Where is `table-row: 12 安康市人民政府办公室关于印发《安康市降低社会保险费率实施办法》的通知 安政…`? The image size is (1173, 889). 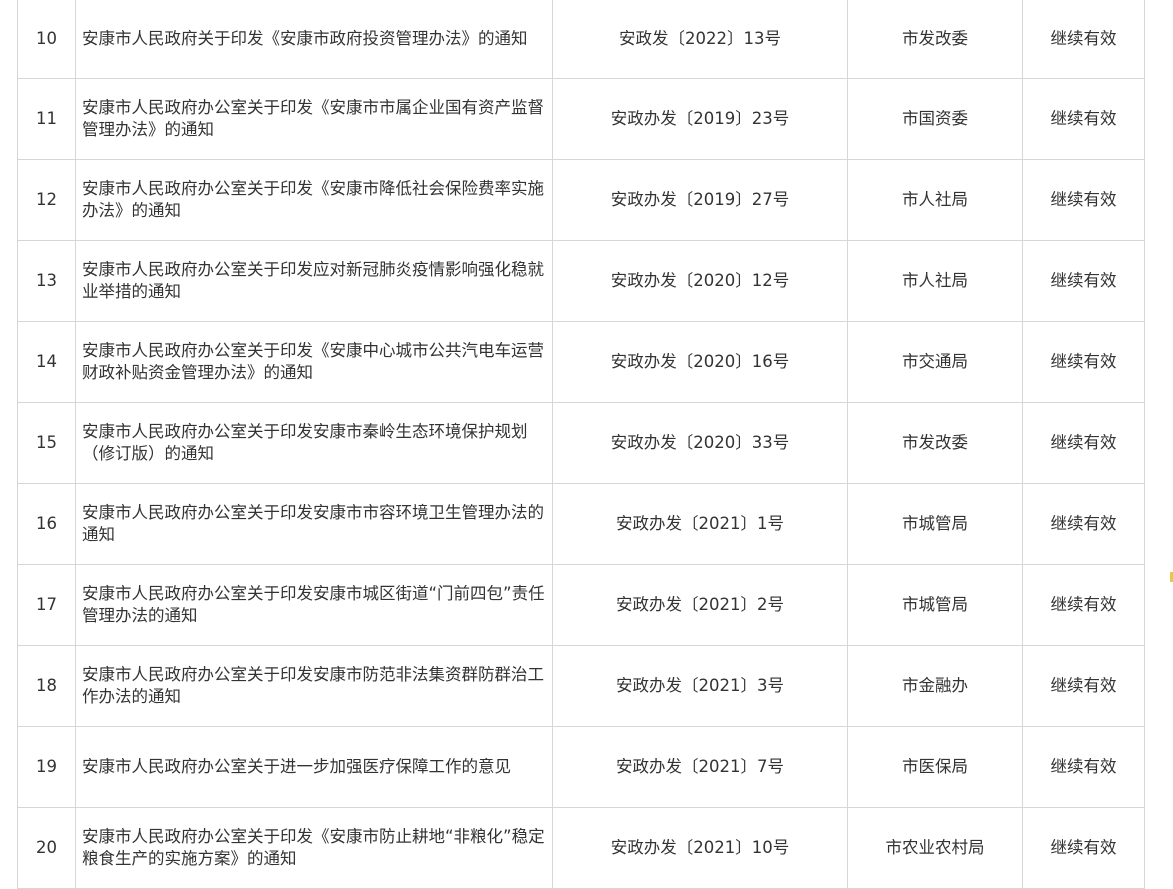 table-row: 12 安康市人民政府办公室关于印发《安康市降低社会保险费率实施办法》的通知 安政… is located at coordinates (581, 200).